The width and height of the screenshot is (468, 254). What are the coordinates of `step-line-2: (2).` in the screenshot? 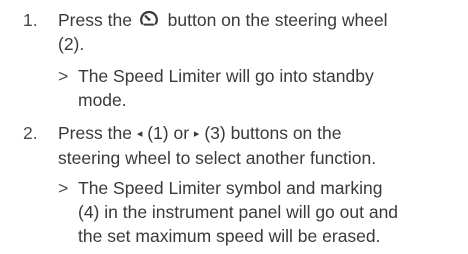 It's located at (71, 44).